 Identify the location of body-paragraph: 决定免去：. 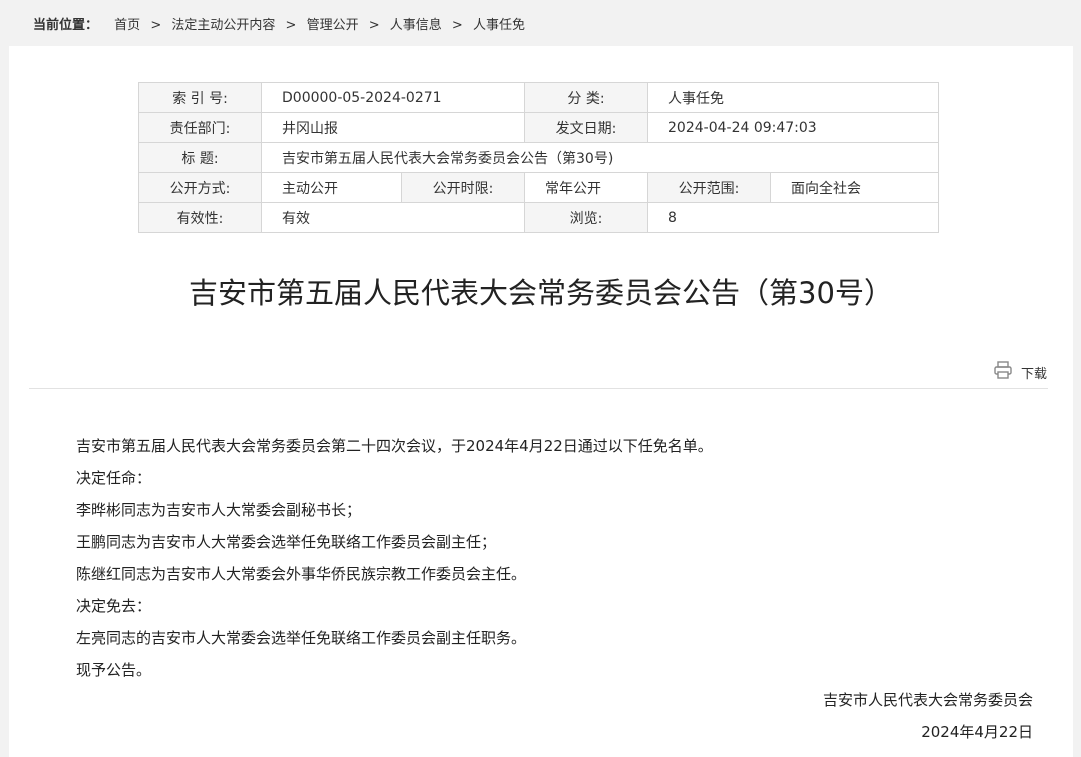
(114, 606).